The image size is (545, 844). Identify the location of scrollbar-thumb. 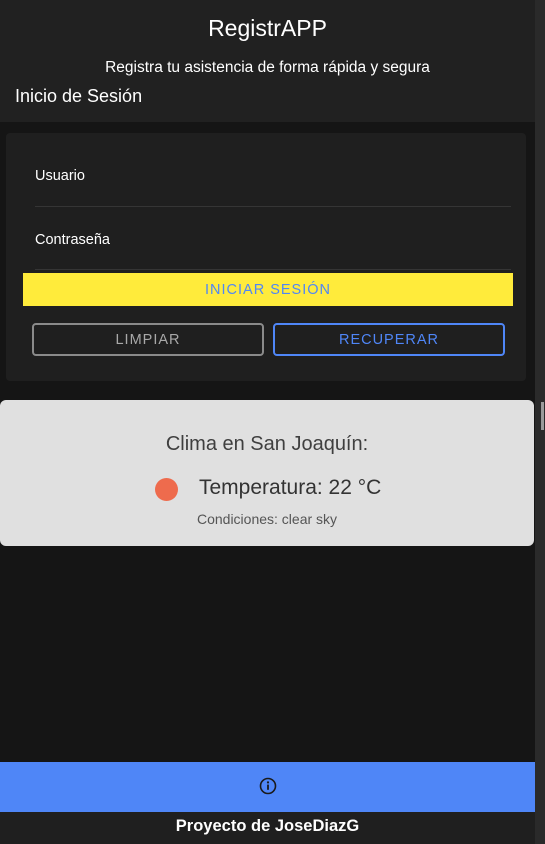
(542, 416).